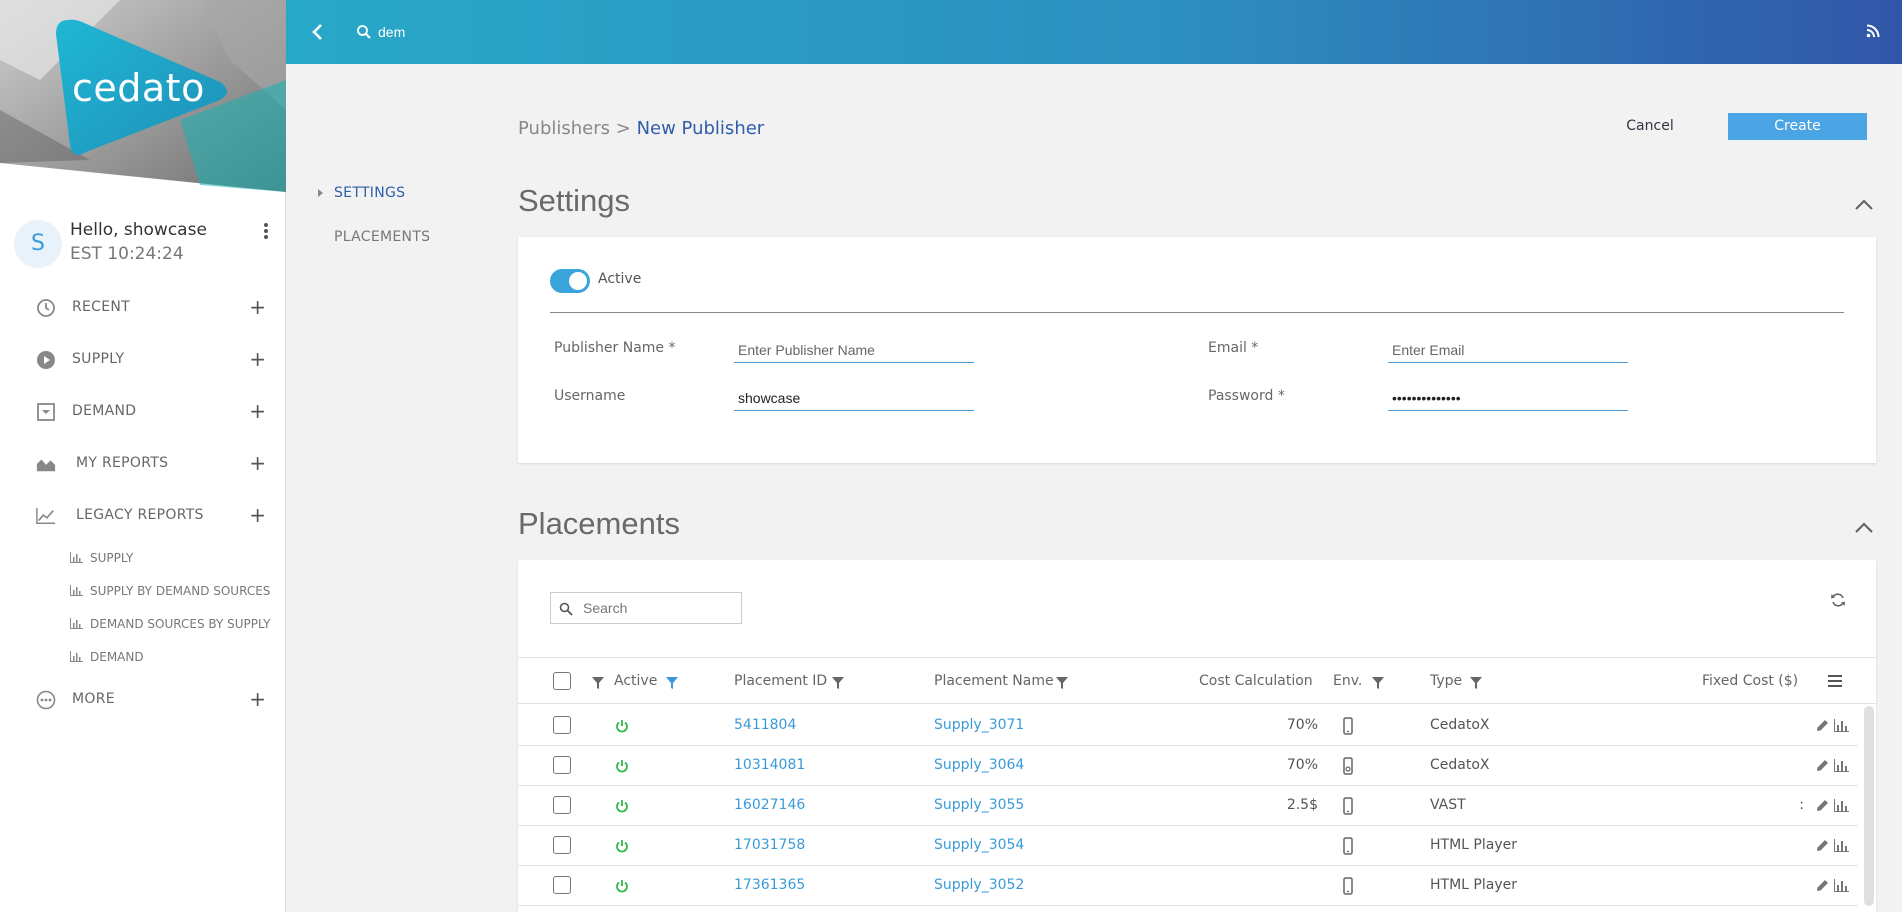  Describe the element at coordinates (101, 307) in the screenshot. I see `sidebar-item-label: RECENT` at that location.